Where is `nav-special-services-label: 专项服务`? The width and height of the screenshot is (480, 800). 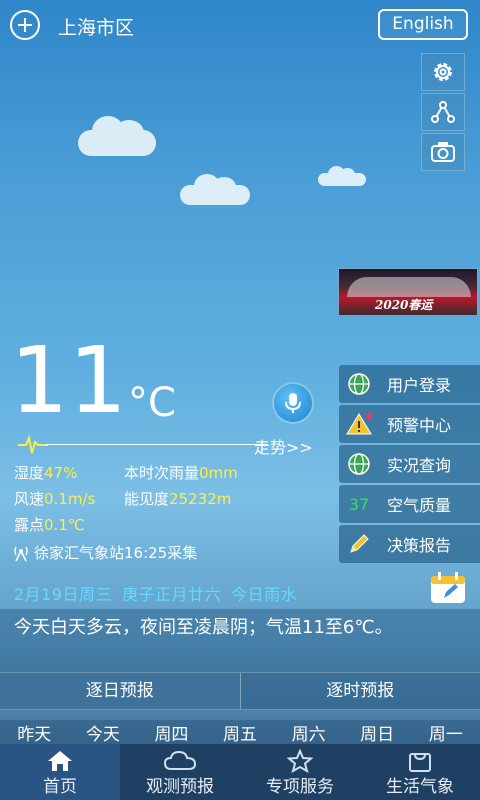
nav-special-services-label: 专项服务 is located at coordinates (300, 787).